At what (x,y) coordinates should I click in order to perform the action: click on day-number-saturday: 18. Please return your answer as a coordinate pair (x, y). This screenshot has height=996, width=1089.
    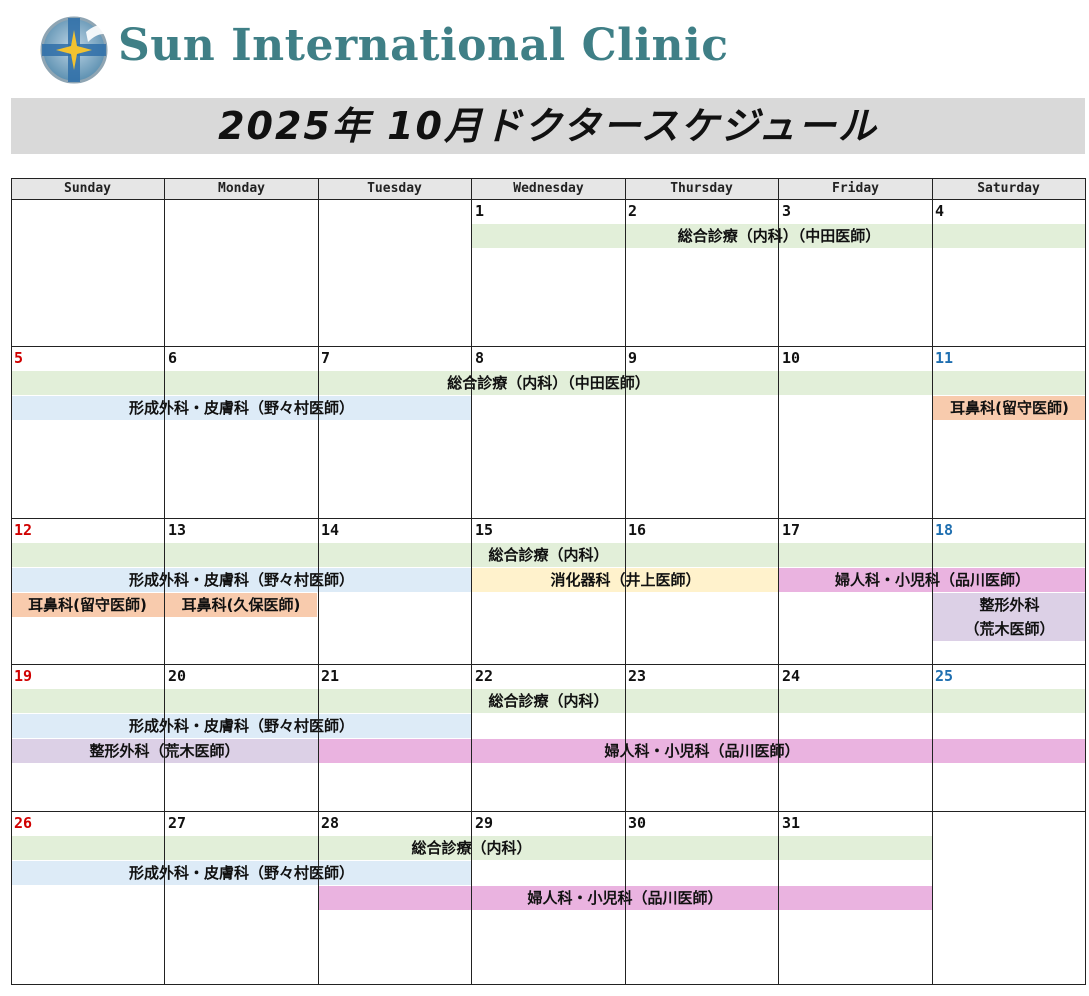
    Looking at the image, I should click on (944, 530).